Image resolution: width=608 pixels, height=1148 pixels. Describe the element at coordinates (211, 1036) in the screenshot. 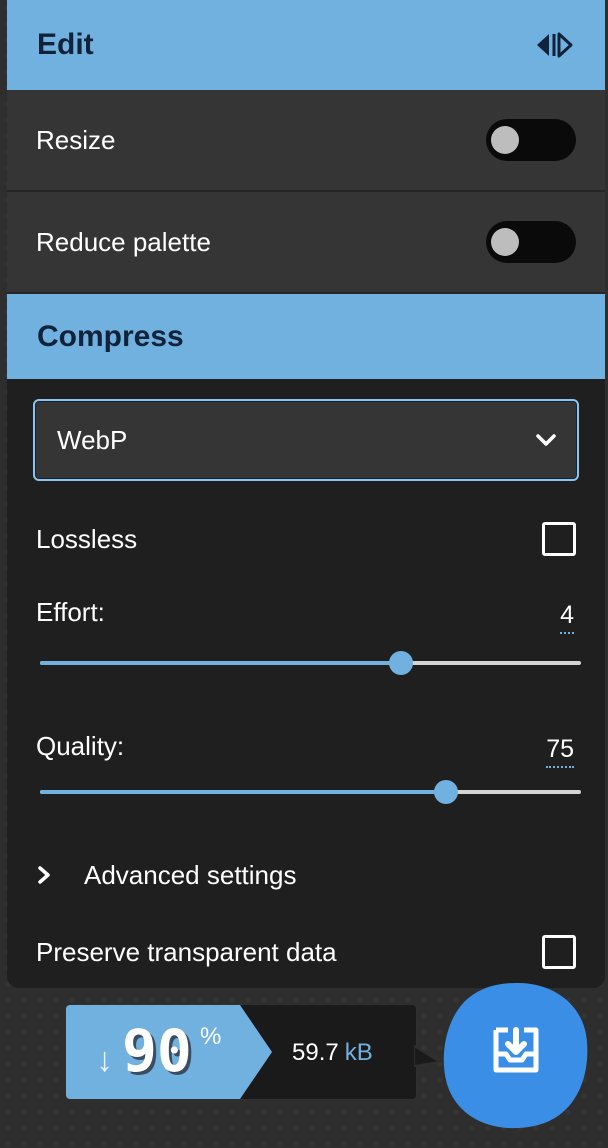

I see `percent-sign: %` at that location.